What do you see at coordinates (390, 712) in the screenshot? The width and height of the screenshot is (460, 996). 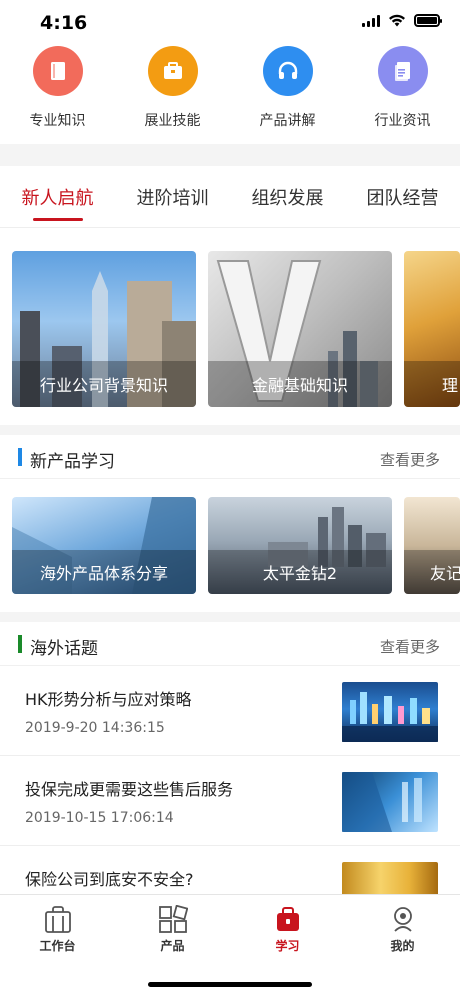 I see `hong-kong-night-image` at bounding box center [390, 712].